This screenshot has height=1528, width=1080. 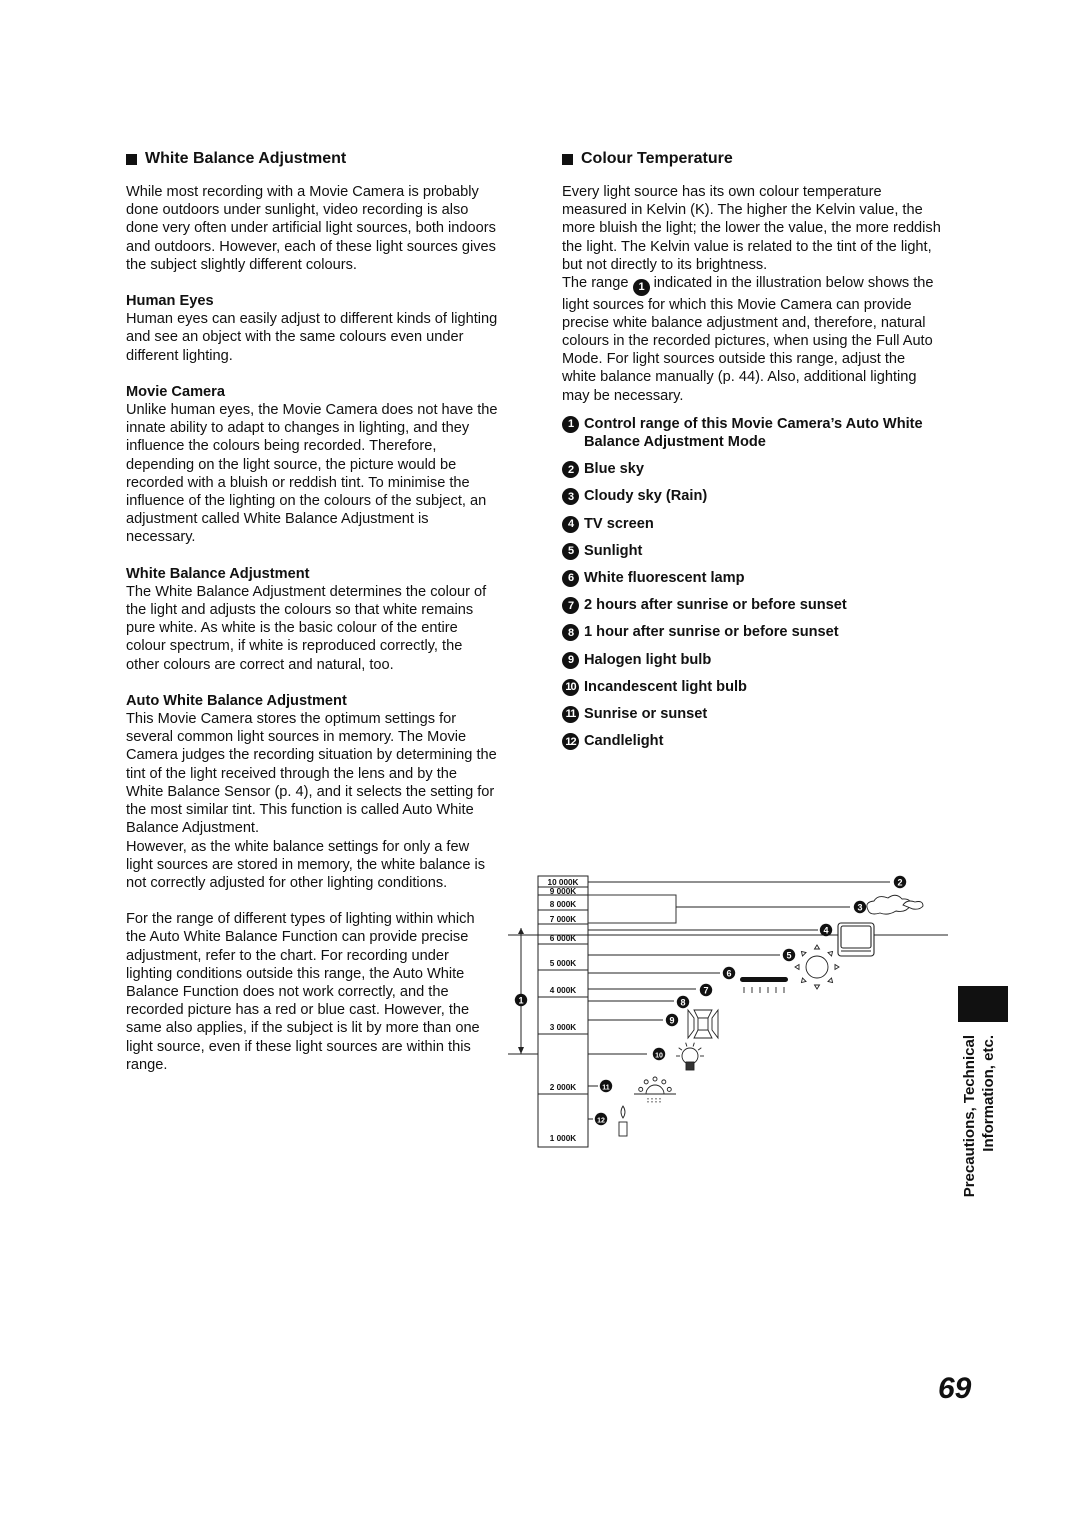 I want to click on legend-label: Cloudy sky (Rain), so click(x=646, y=496).